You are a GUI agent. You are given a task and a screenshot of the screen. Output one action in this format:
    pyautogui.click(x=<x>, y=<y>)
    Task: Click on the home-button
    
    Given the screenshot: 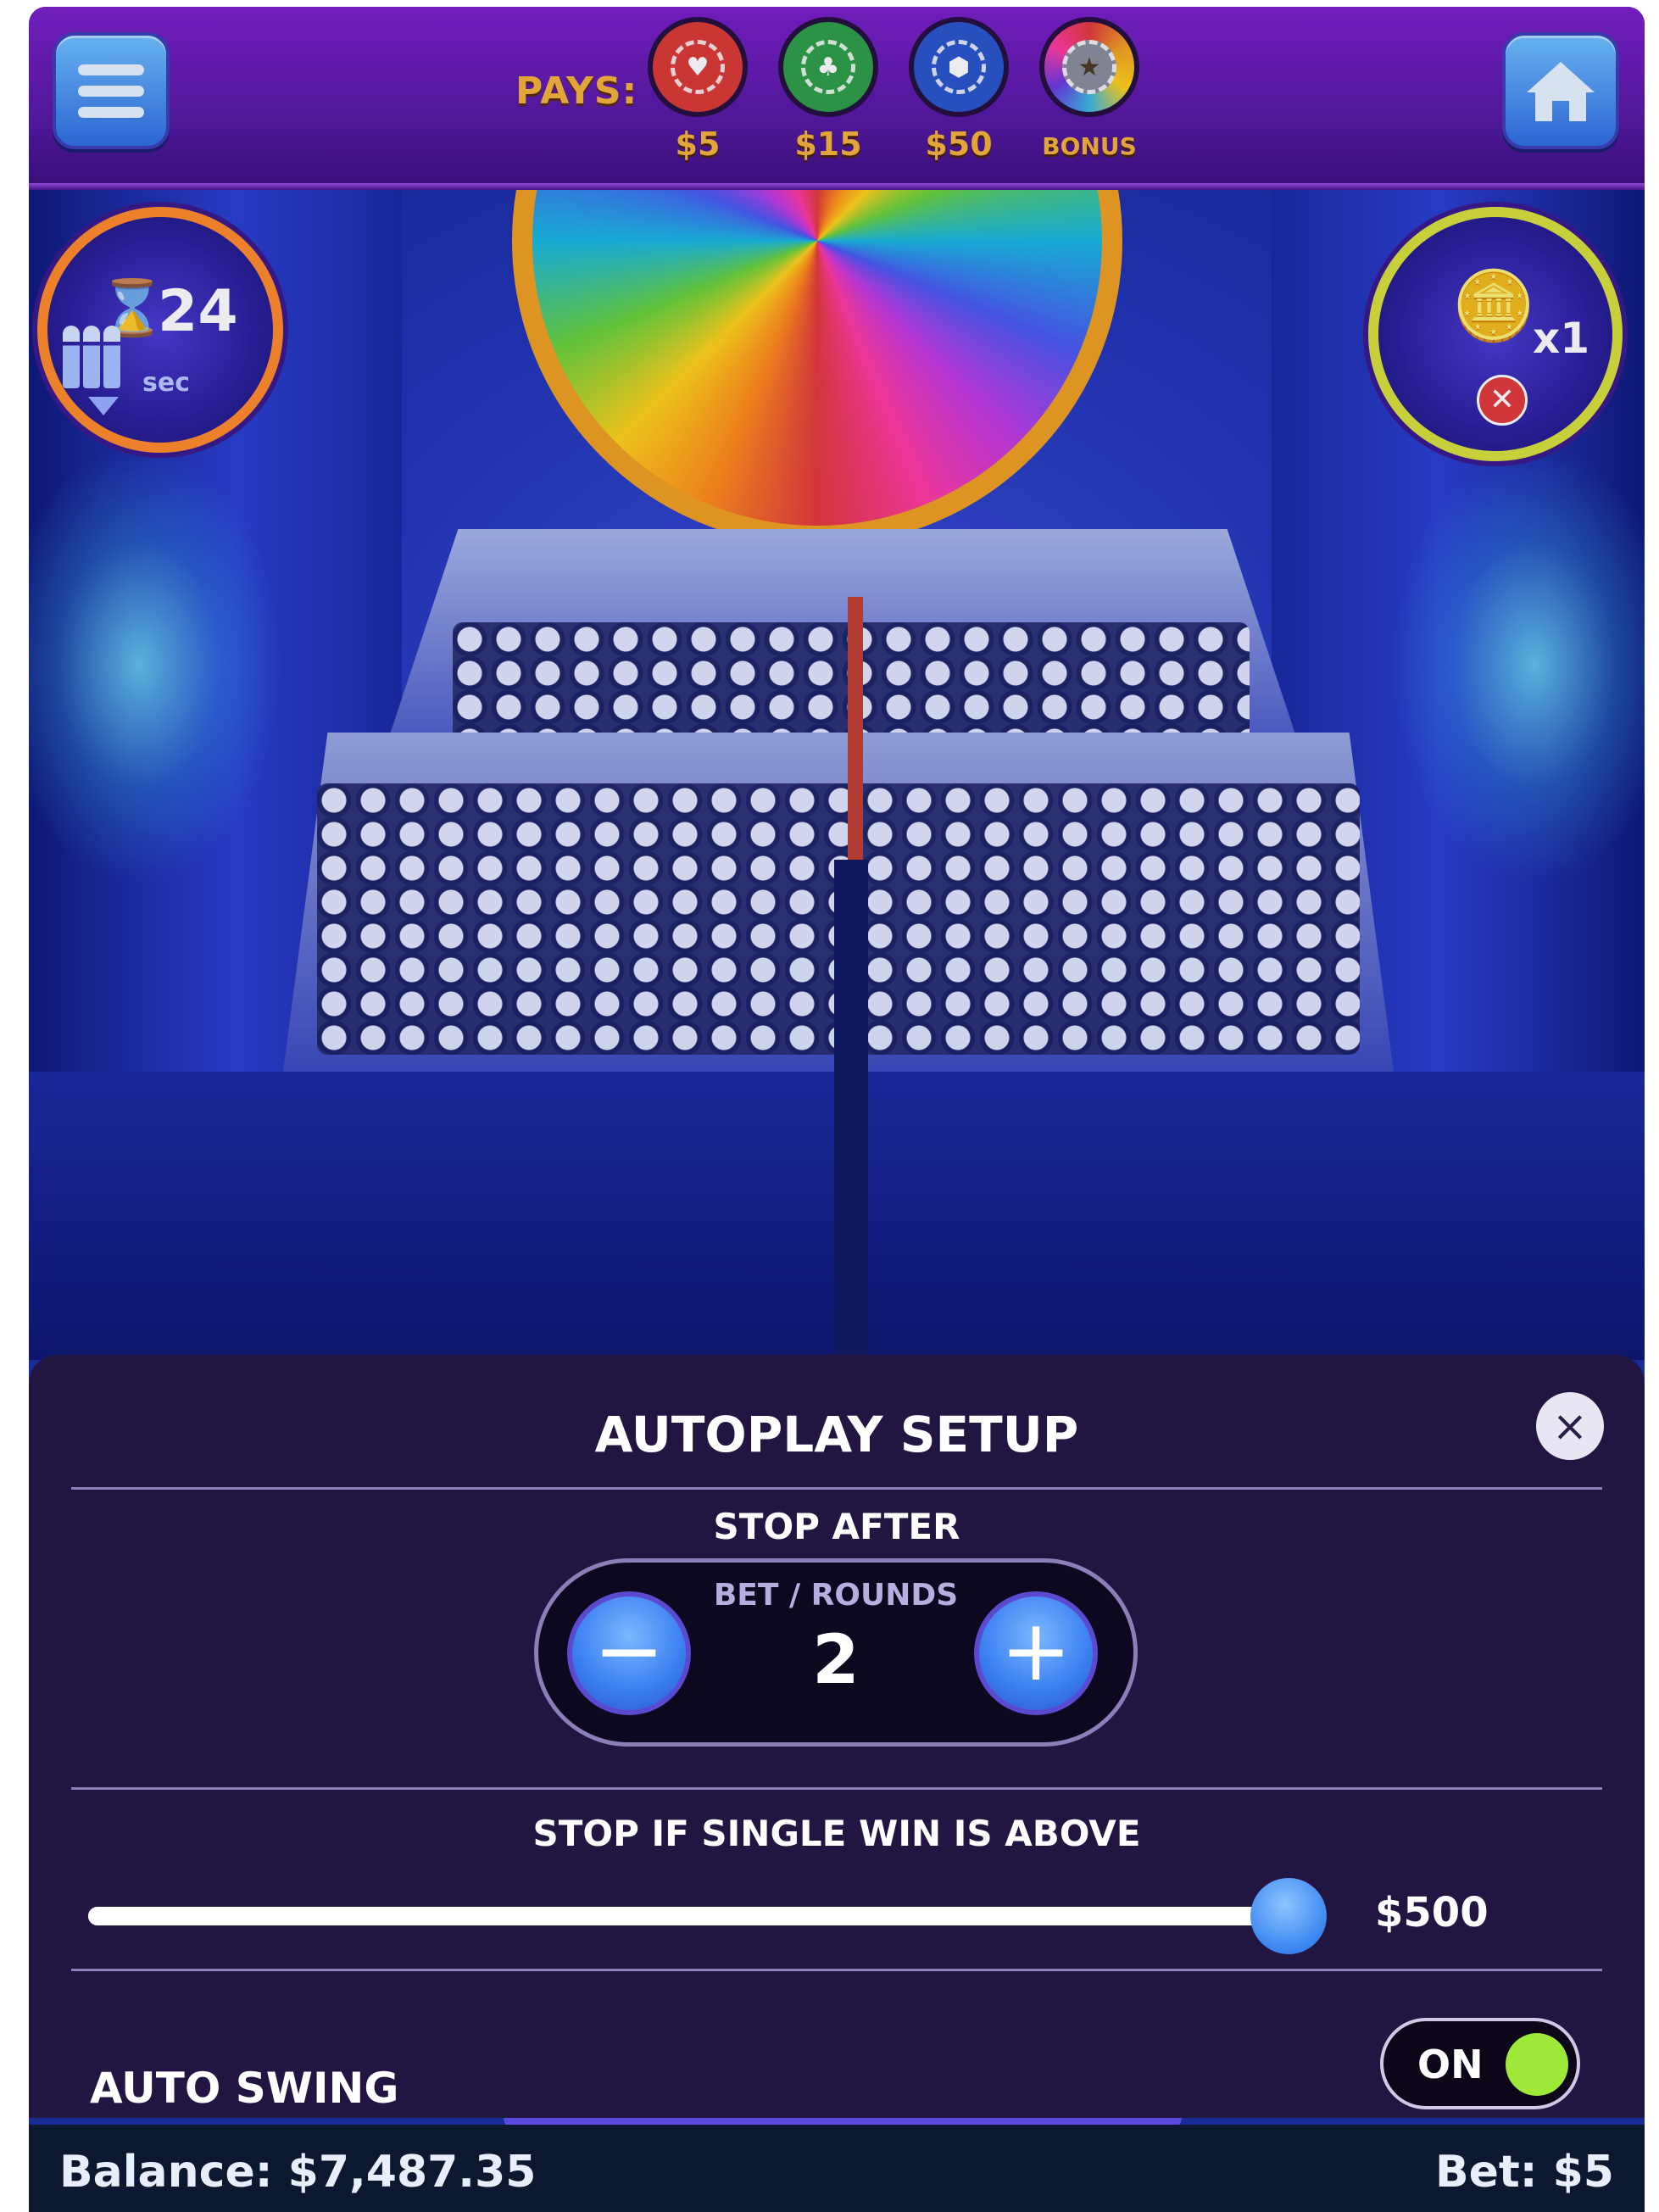 What is the action you would take?
    pyautogui.click(x=1560, y=90)
    